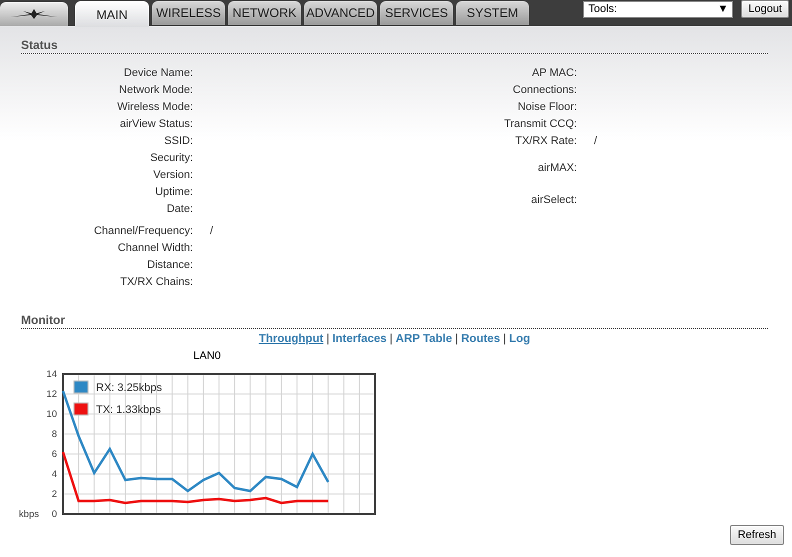 Image resolution: width=792 pixels, height=557 pixels. What do you see at coordinates (540, 124) in the screenshot?
I see `field-label: Transmit CCQ:` at bounding box center [540, 124].